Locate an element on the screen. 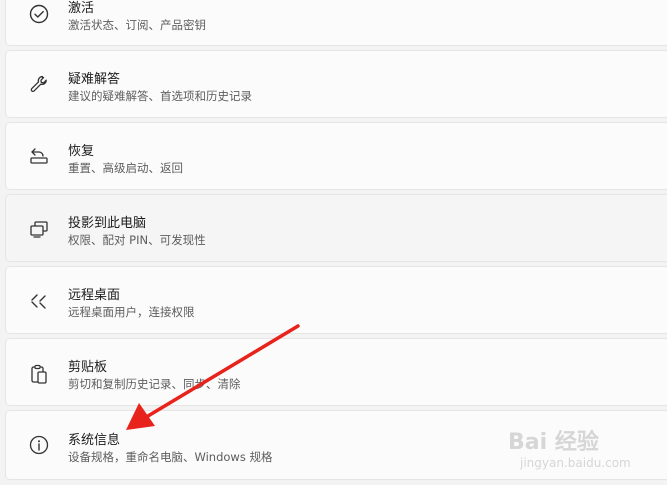 The image size is (667, 485). item-title: 远程桌面 is located at coordinates (94, 295).